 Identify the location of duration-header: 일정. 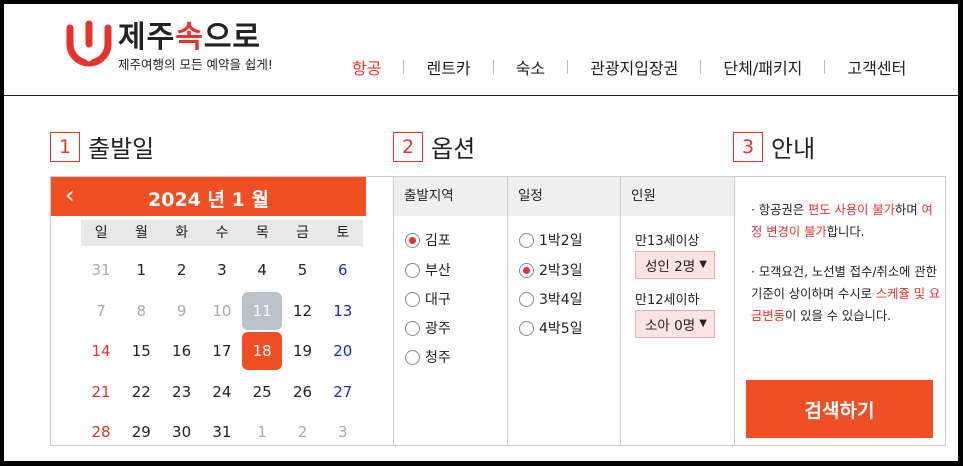
(564, 196).